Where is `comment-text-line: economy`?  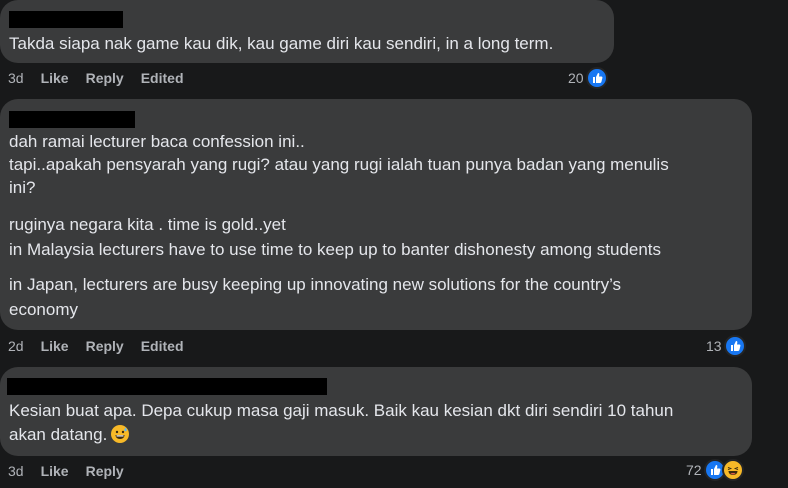
comment-text-line: economy is located at coordinates (43, 309).